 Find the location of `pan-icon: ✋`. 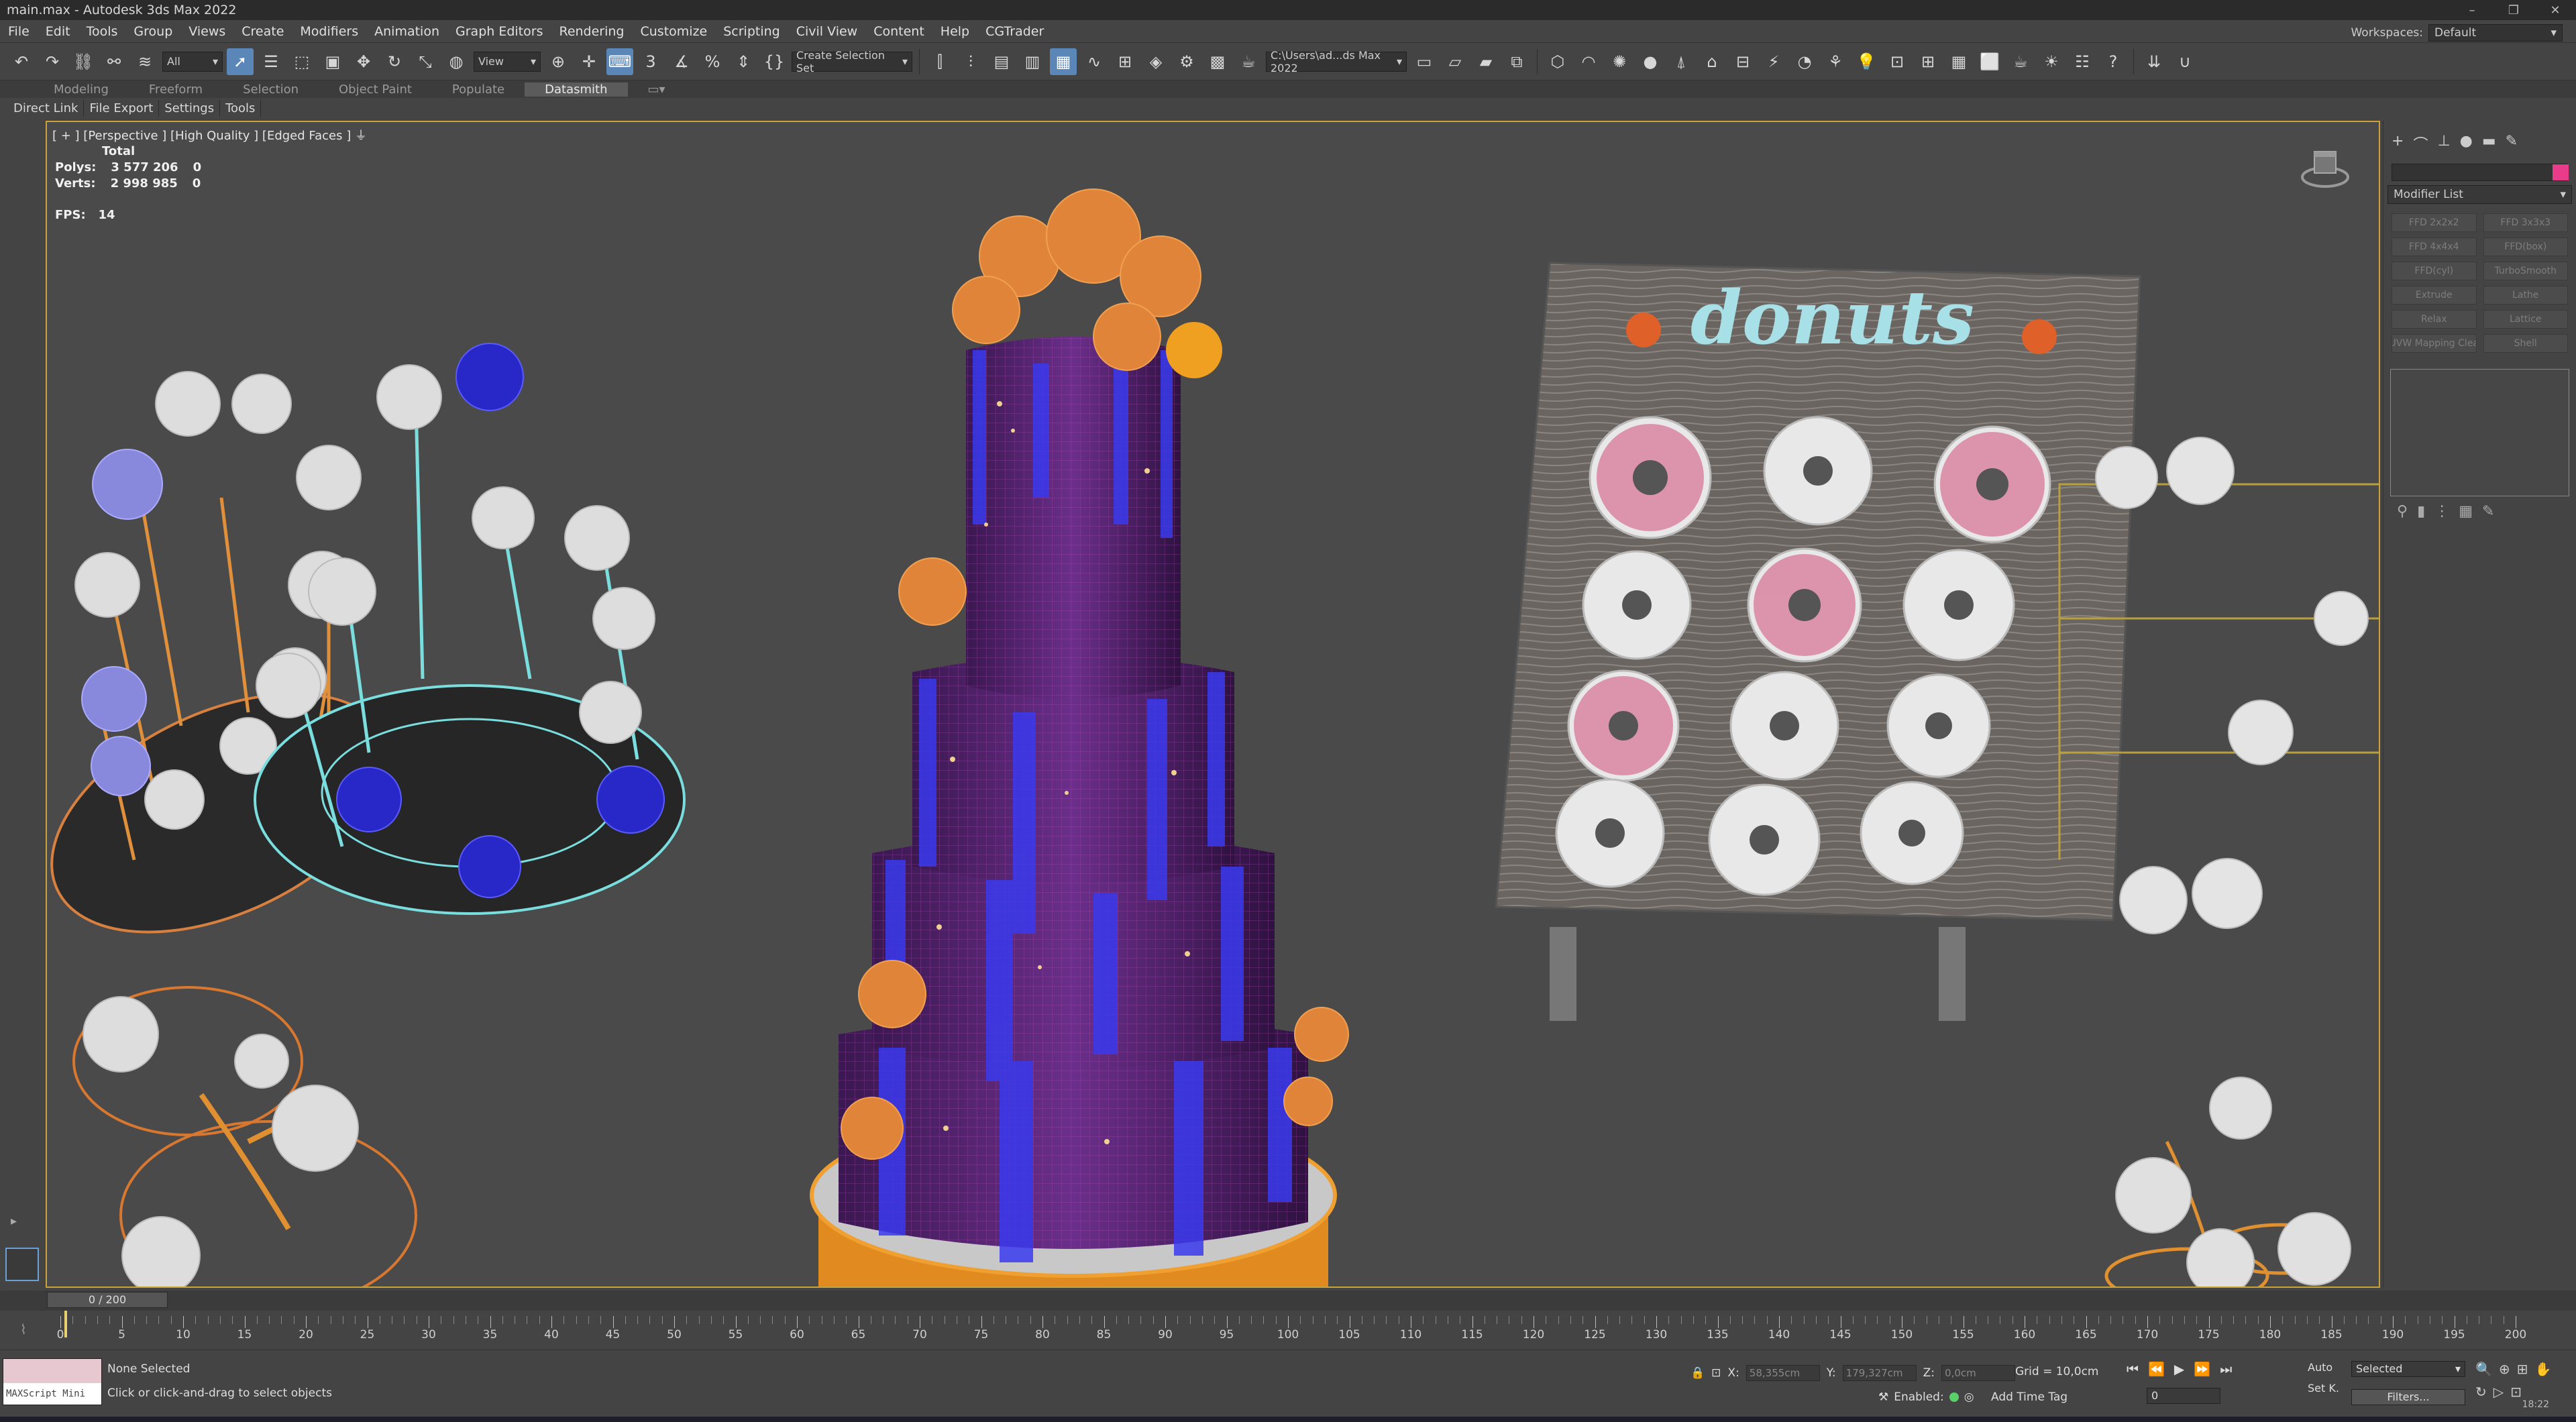

pan-icon: ✋ is located at coordinates (2542, 1369).